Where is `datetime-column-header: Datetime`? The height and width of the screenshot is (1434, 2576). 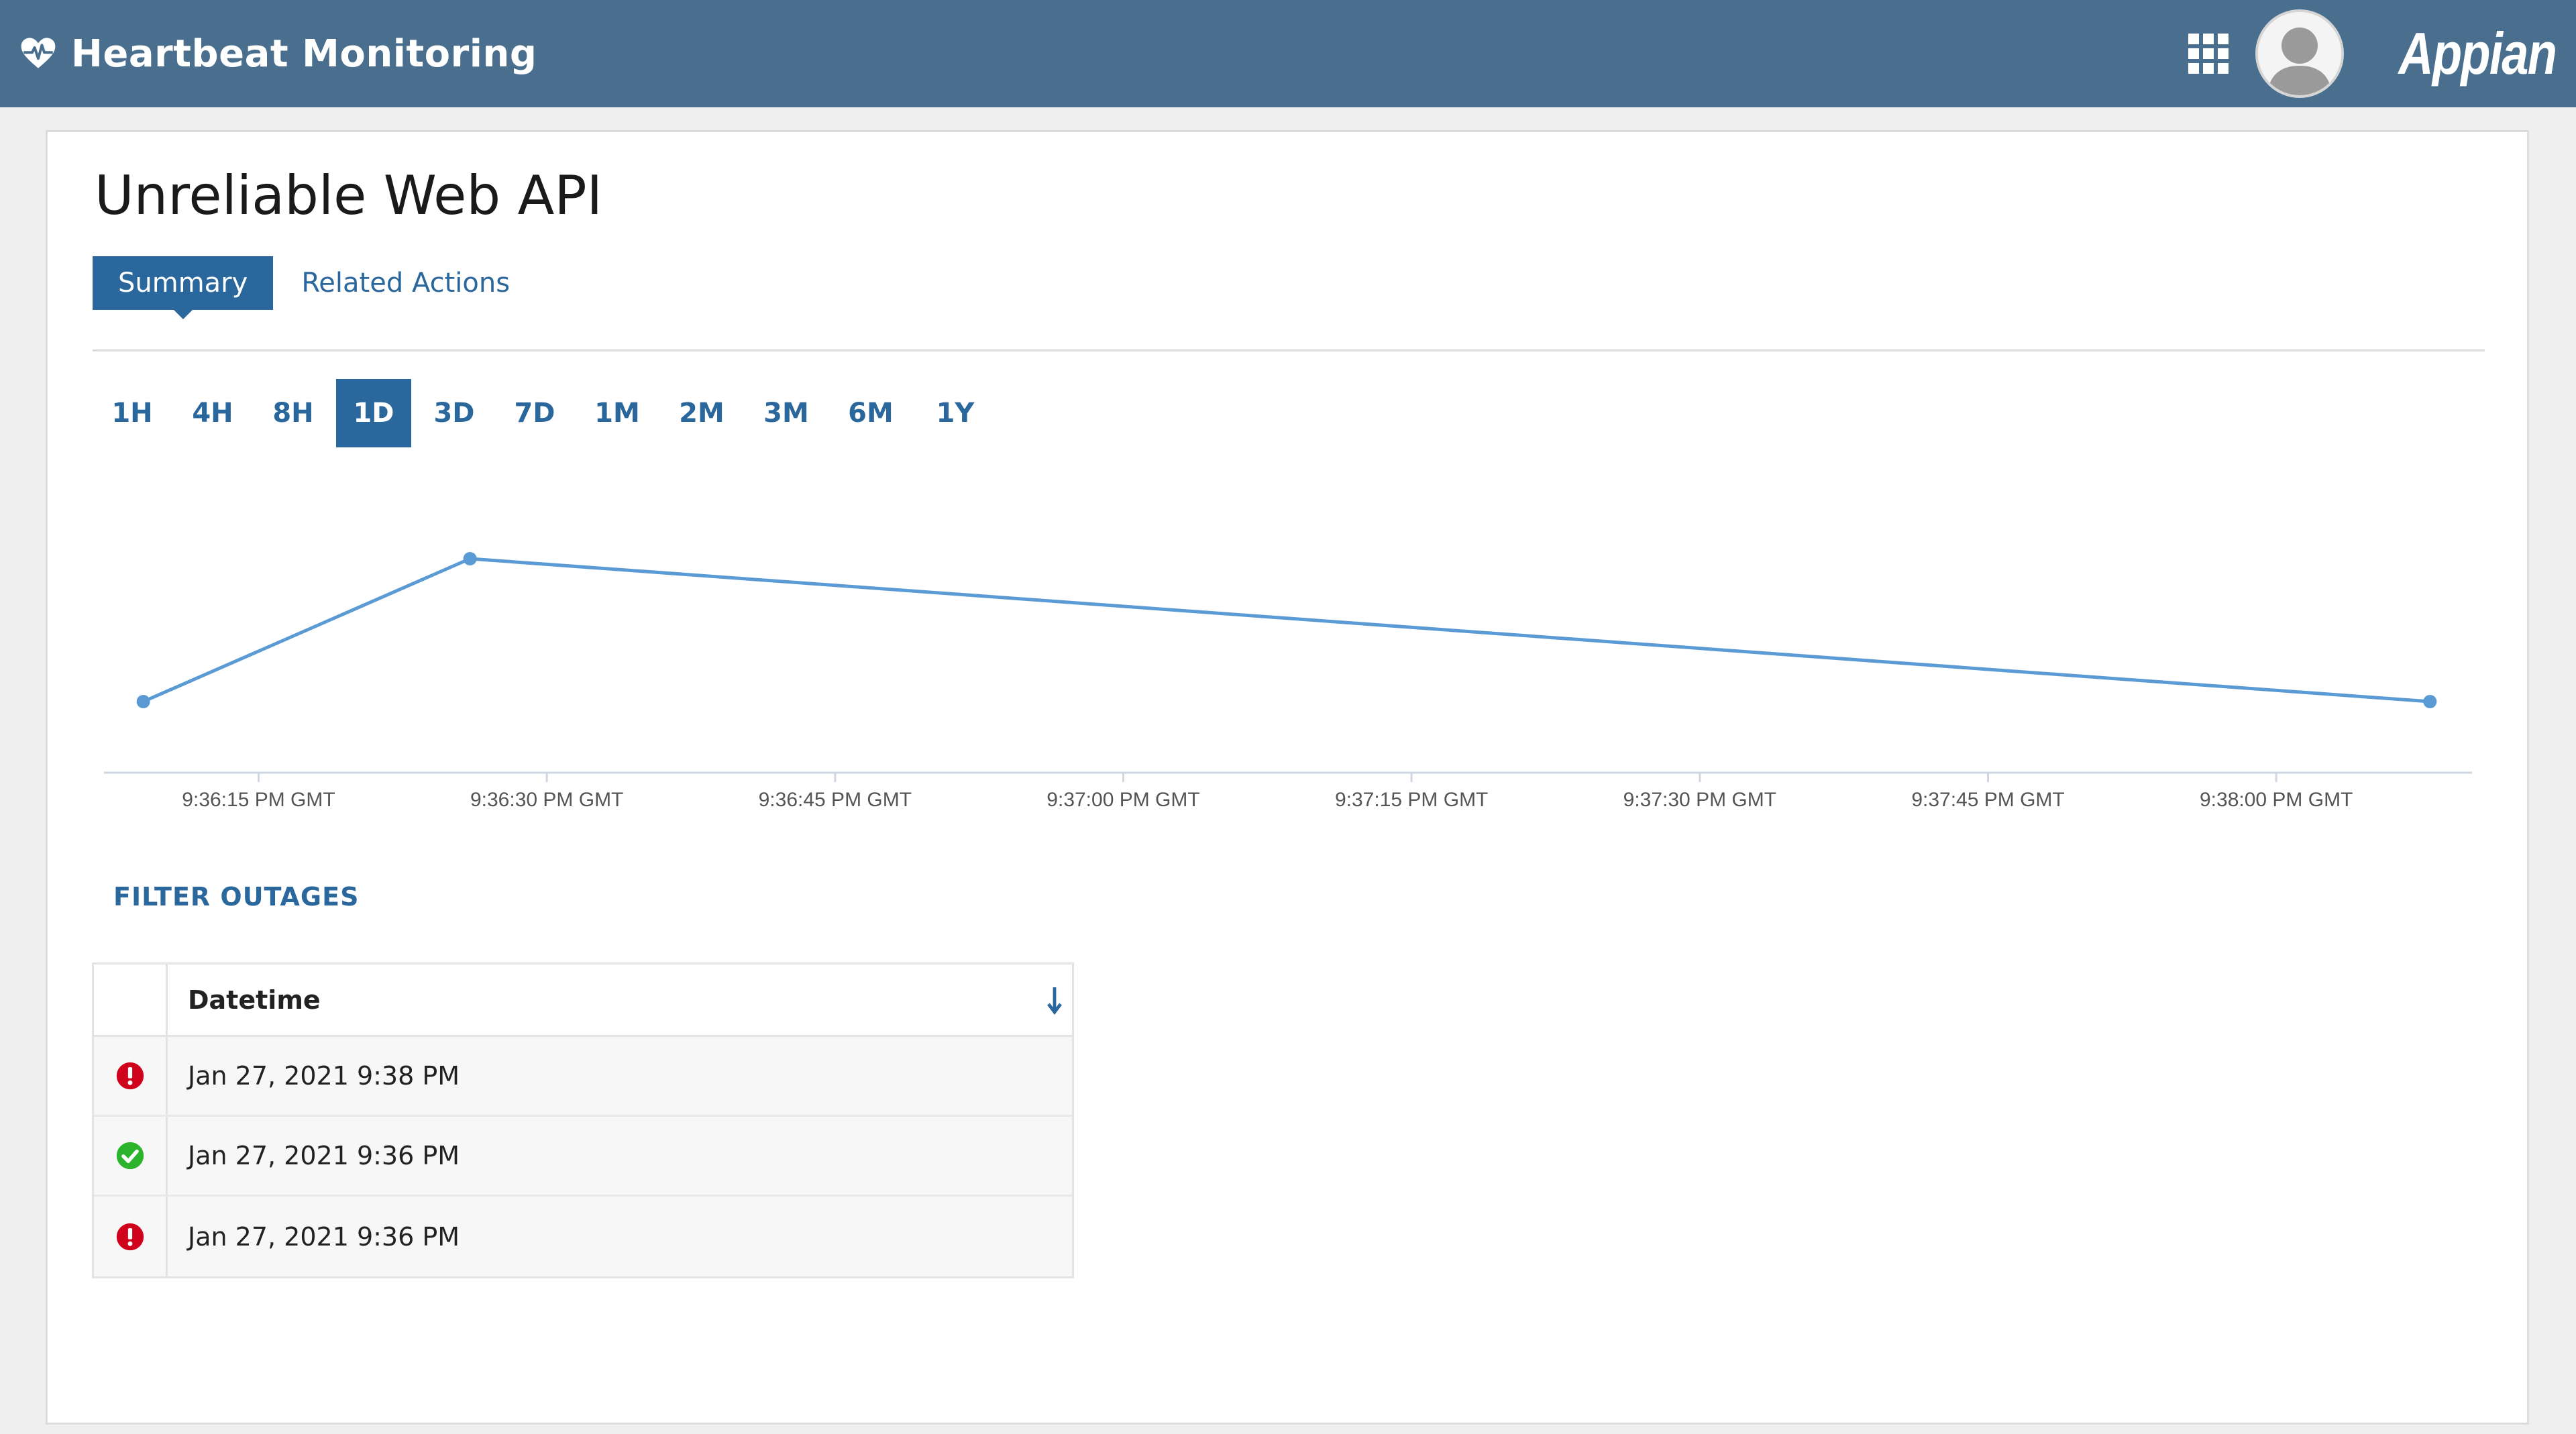 datetime-column-header: Datetime is located at coordinates (620, 999).